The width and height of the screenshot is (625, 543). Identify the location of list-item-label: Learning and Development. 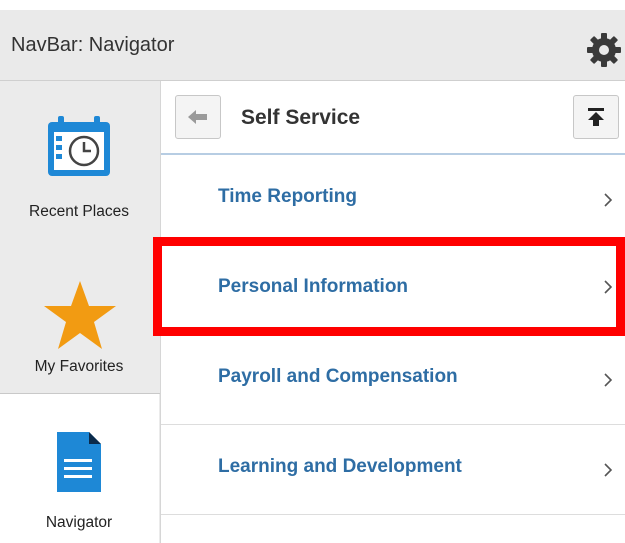
(340, 466).